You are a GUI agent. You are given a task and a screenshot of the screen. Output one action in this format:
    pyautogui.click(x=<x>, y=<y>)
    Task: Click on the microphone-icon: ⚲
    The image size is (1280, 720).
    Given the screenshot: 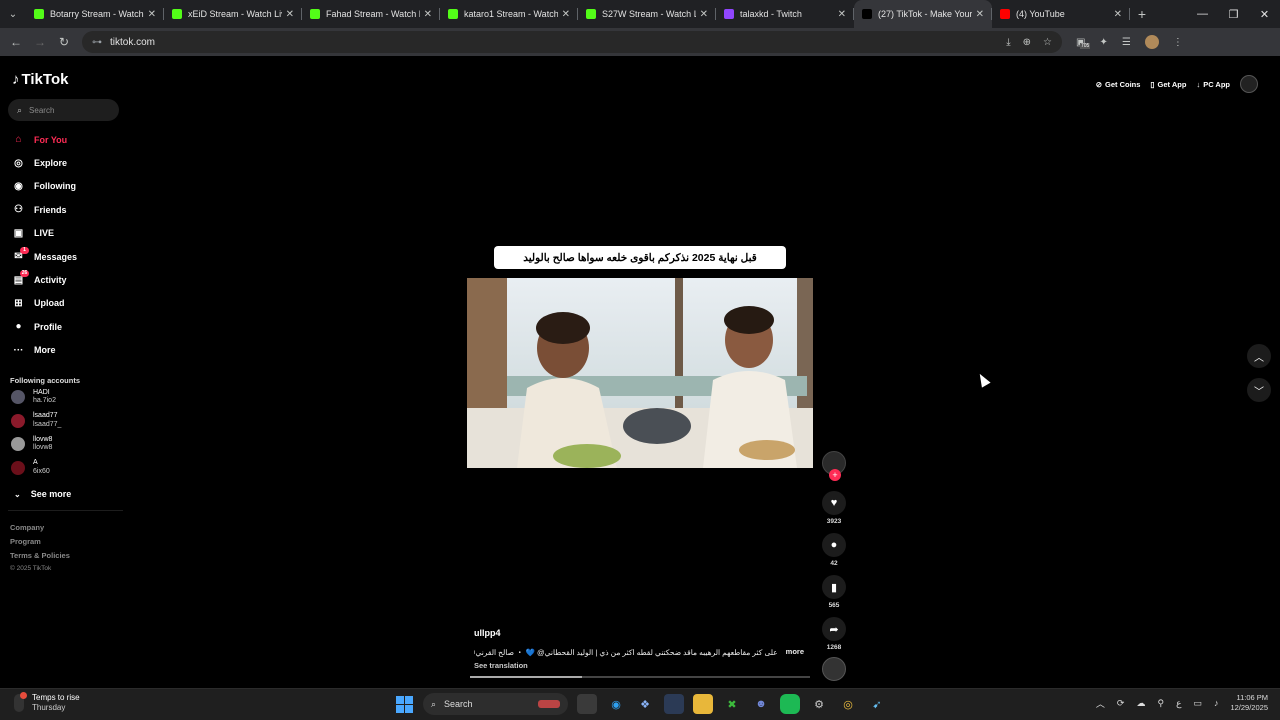 What is the action you would take?
    pyautogui.click(x=1160, y=703)
    